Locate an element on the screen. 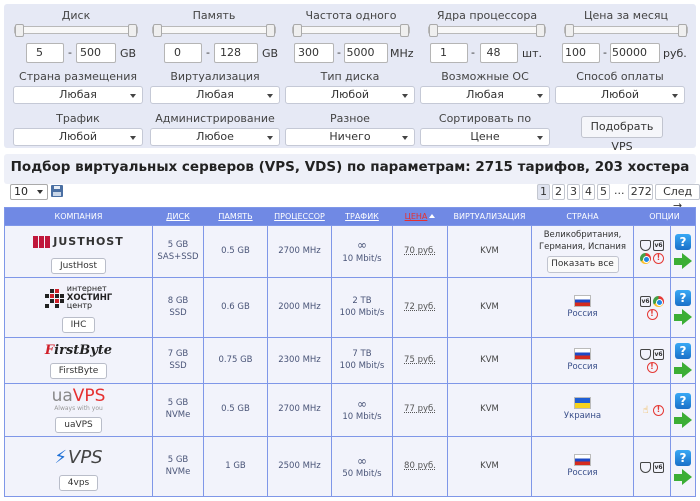 Image resolution: width=700 pixels, height=501 pixels. justhost-logo: JUSTHOST is located at coordinates (78, 242).